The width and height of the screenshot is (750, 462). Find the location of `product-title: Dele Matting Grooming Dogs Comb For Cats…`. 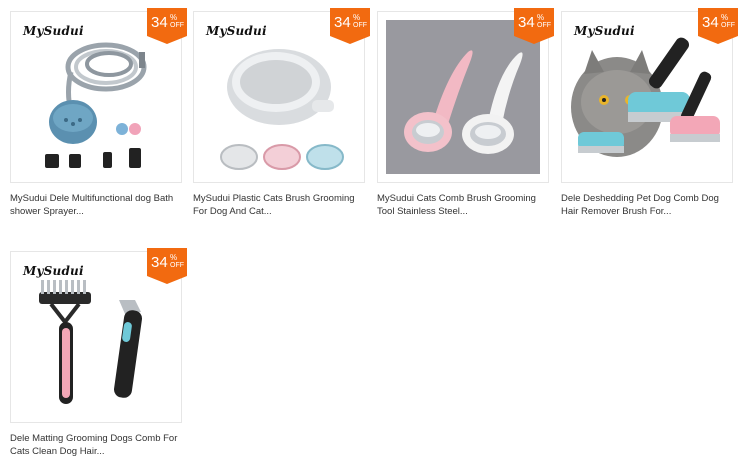

product-title: Dele Matting Grooming Dogs Comb For Cats… is located at coordinates (96, 445).